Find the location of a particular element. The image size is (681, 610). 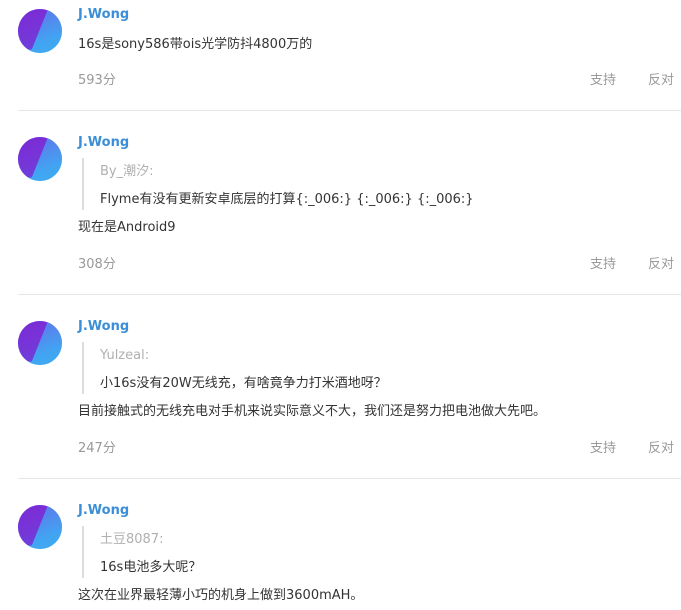

comment-score: 247分 is located at coordinates (97, 448).